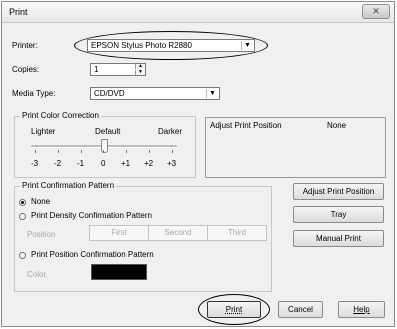  What do you see at coordinates (58, 163) in the screenshot?
I see `scale-label: -2` at bounding box center [58, 163].